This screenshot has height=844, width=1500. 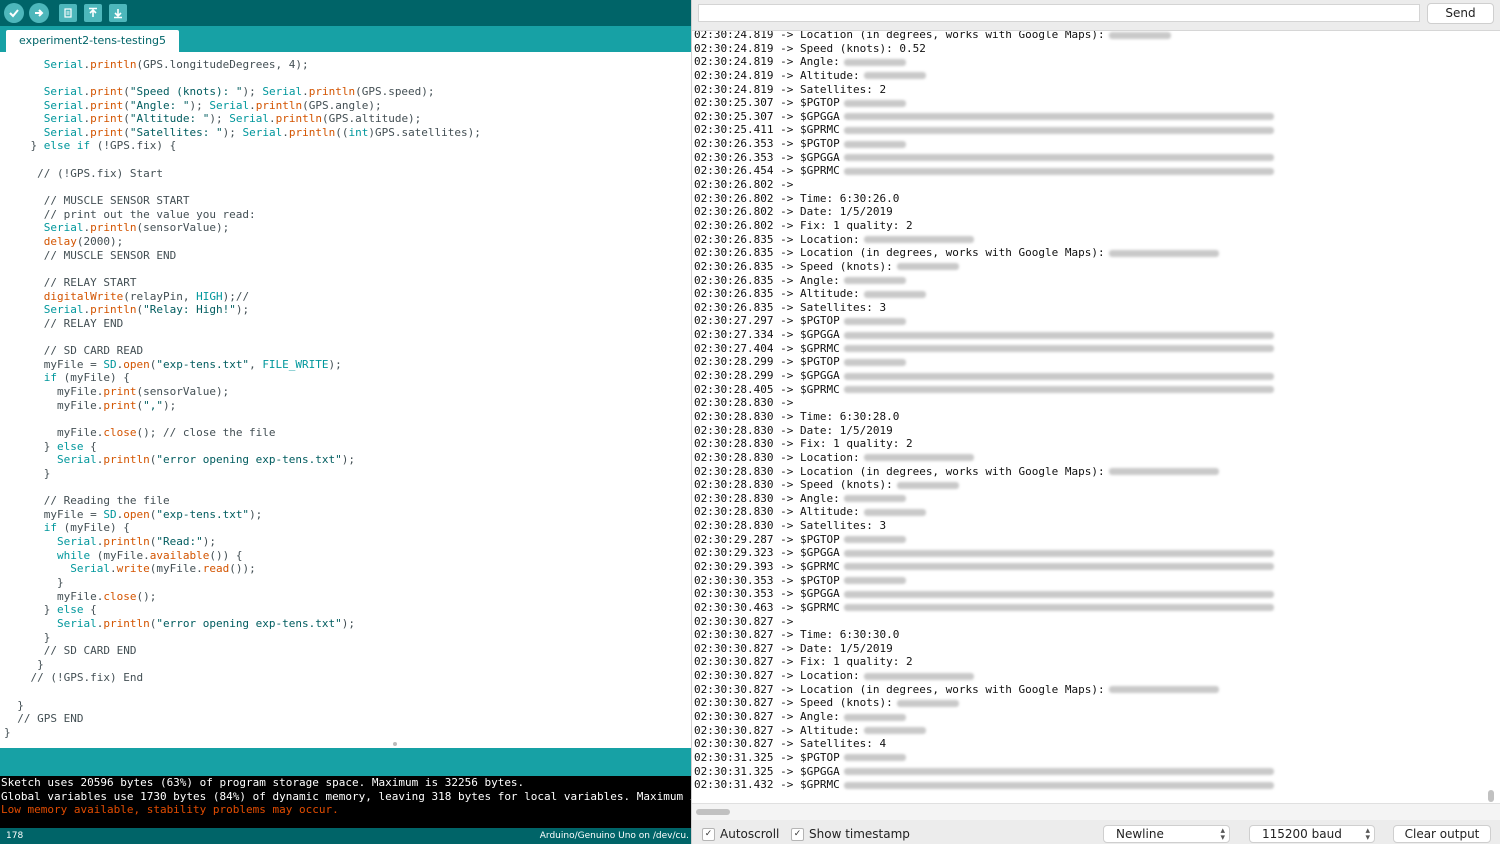 What do you see at coordinates (34, 582) in the screenshot?
I see `code-line: }` at bounding box center [34, 582].